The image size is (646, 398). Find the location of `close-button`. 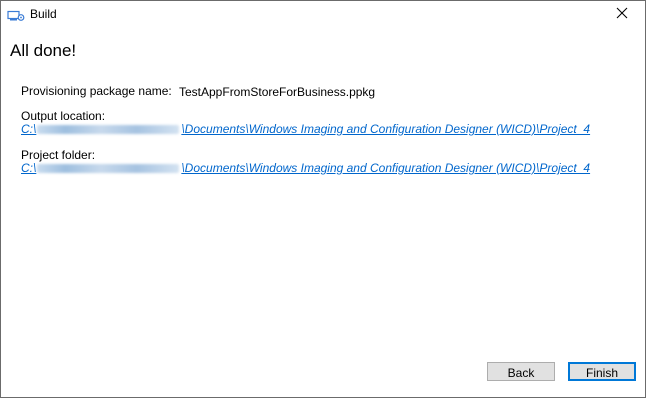

close-button is located at coordinates (622, 15).